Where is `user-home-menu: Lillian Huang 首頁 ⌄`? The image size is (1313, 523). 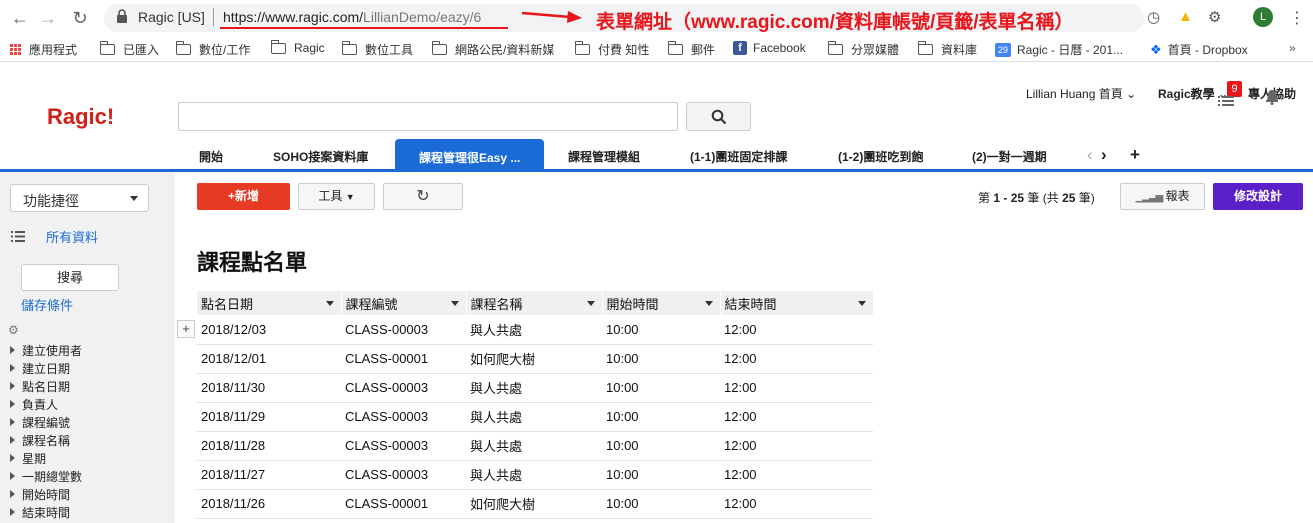 user-home-menu: Lillian Huang 首頁 ⌄ is located at coordinates (1081, 93).